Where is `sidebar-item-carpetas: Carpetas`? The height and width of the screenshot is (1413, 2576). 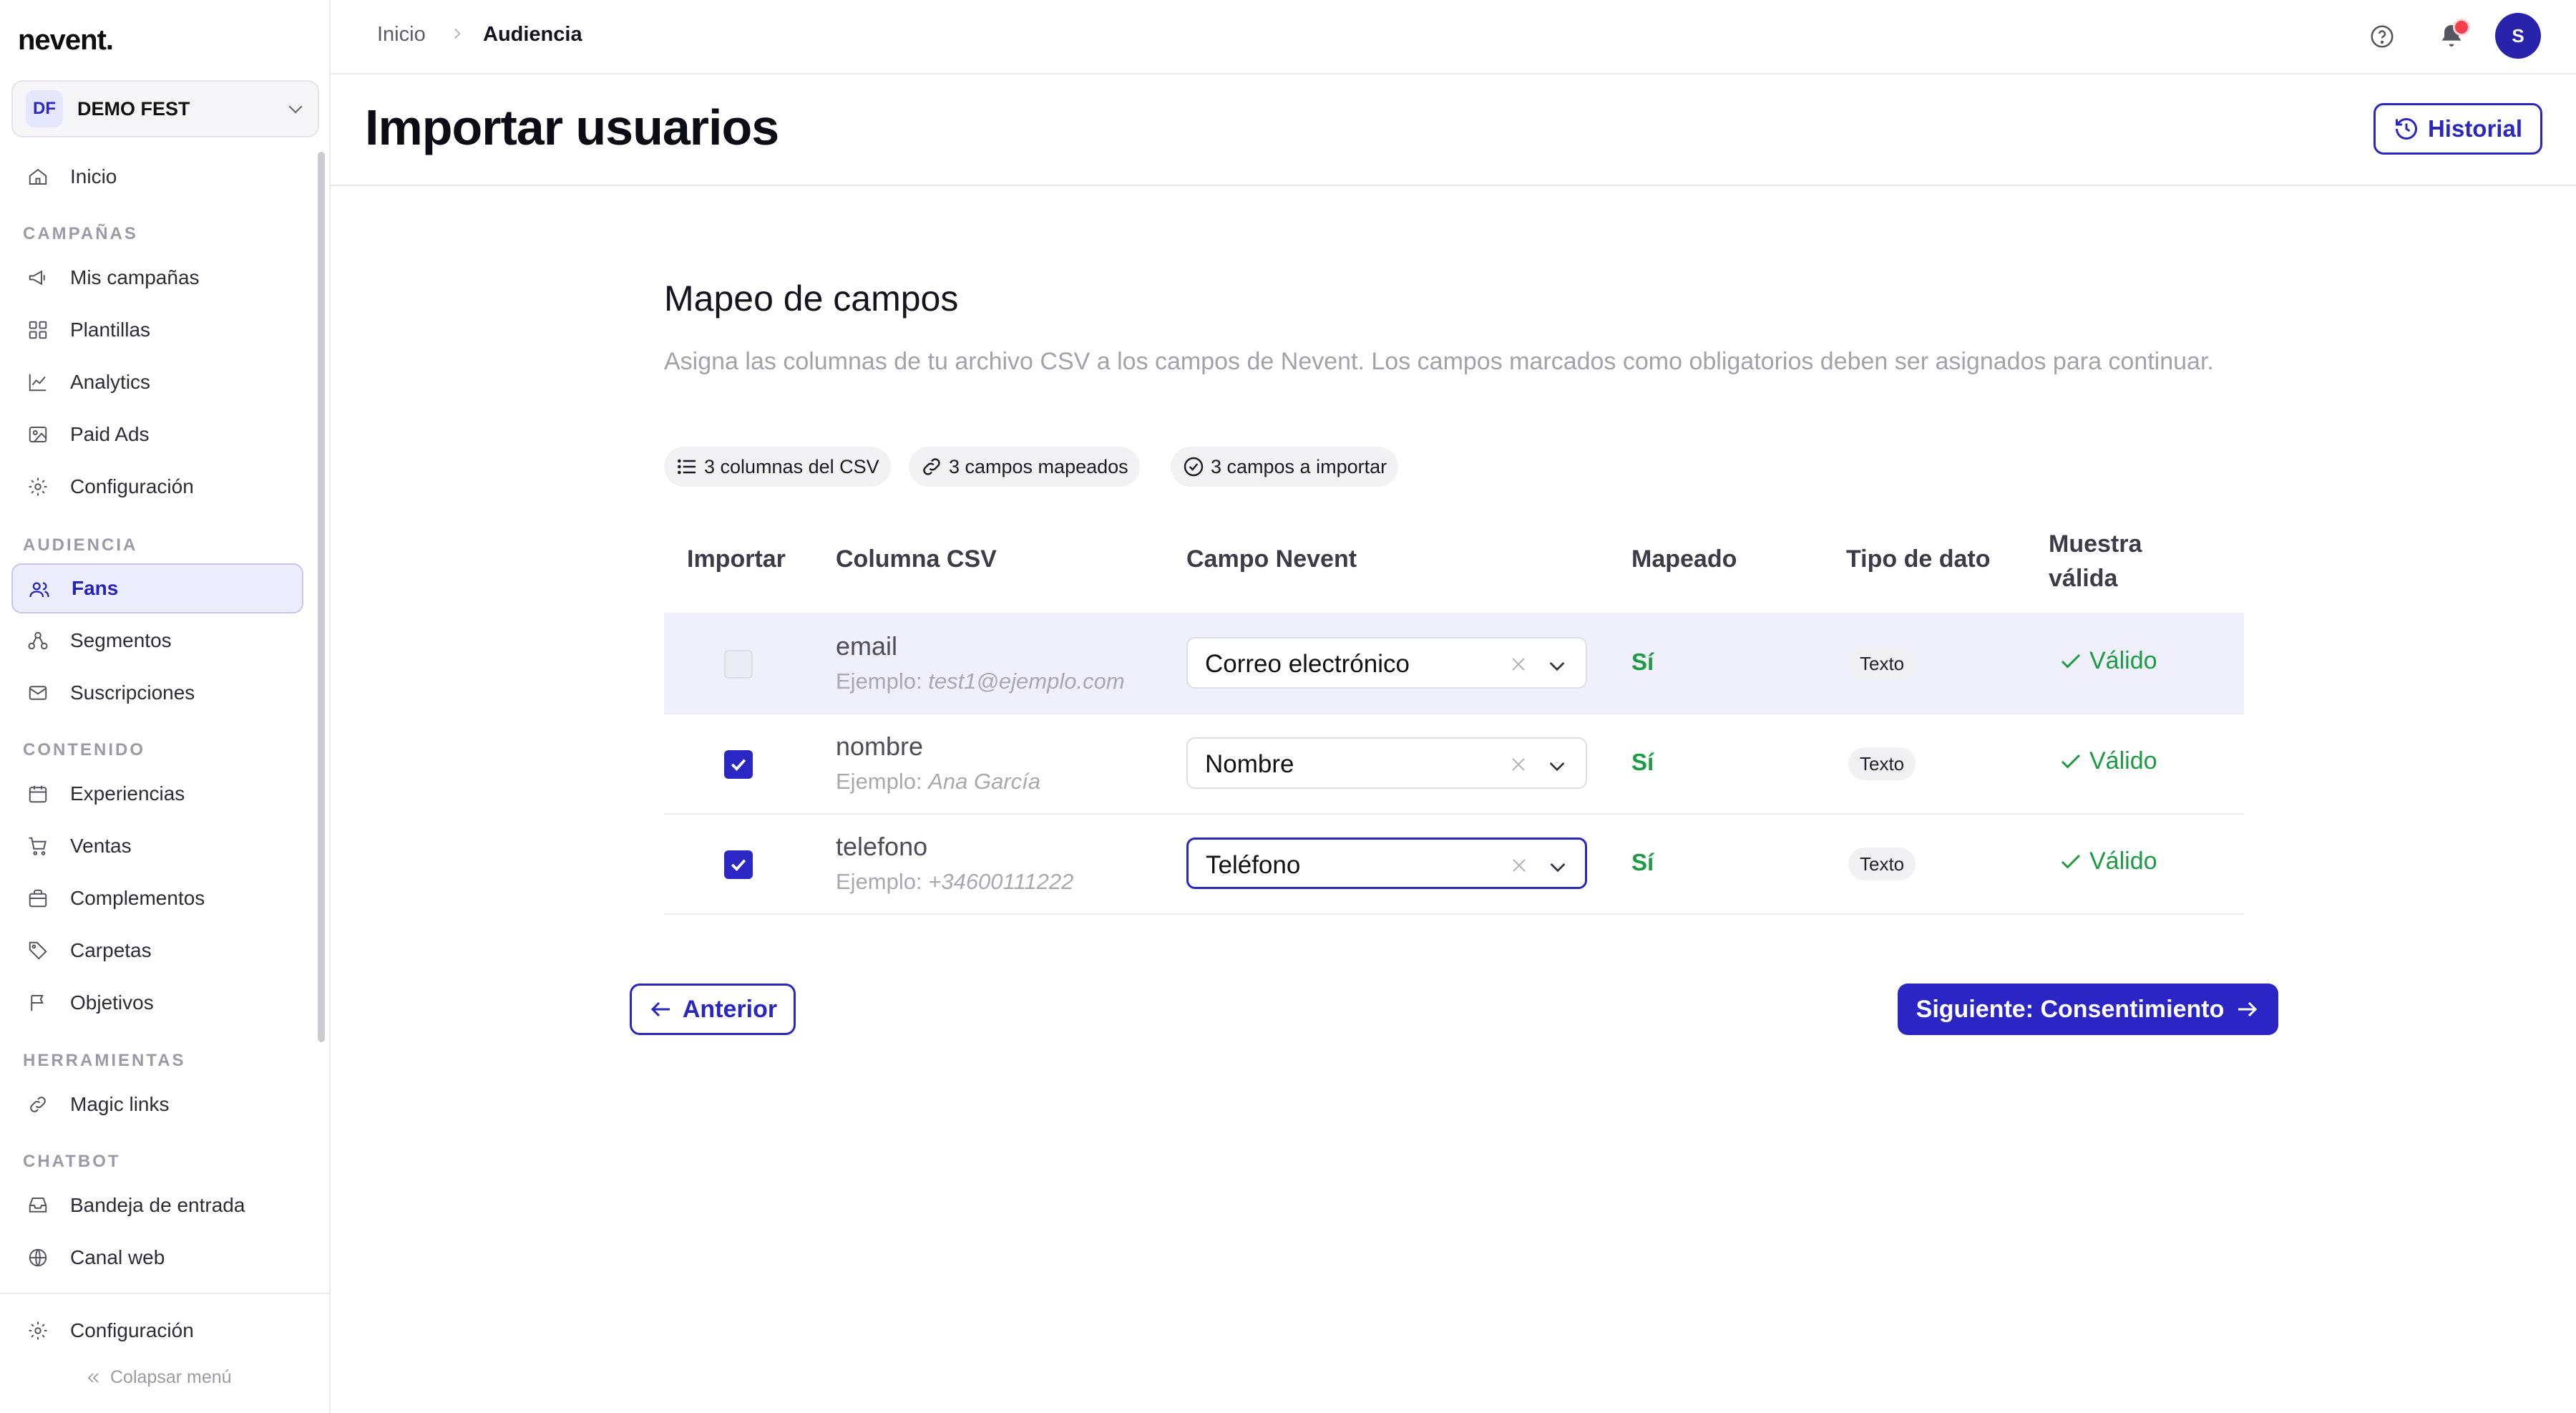
sidebar-item-carpetas: Carpetas is located at coordinates (157, 951).